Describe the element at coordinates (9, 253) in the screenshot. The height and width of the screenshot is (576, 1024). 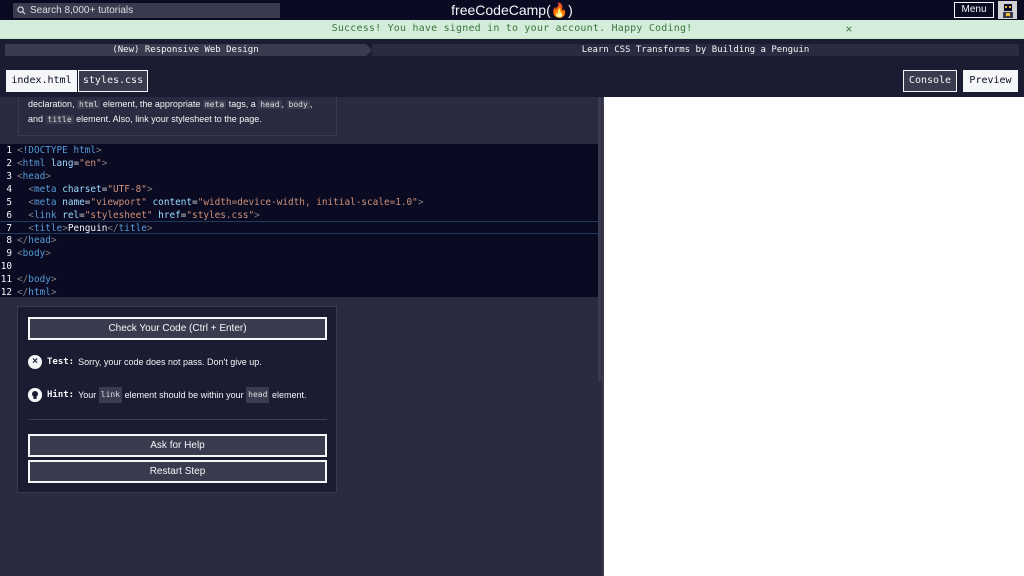
I see `line-number: 9` at that location.